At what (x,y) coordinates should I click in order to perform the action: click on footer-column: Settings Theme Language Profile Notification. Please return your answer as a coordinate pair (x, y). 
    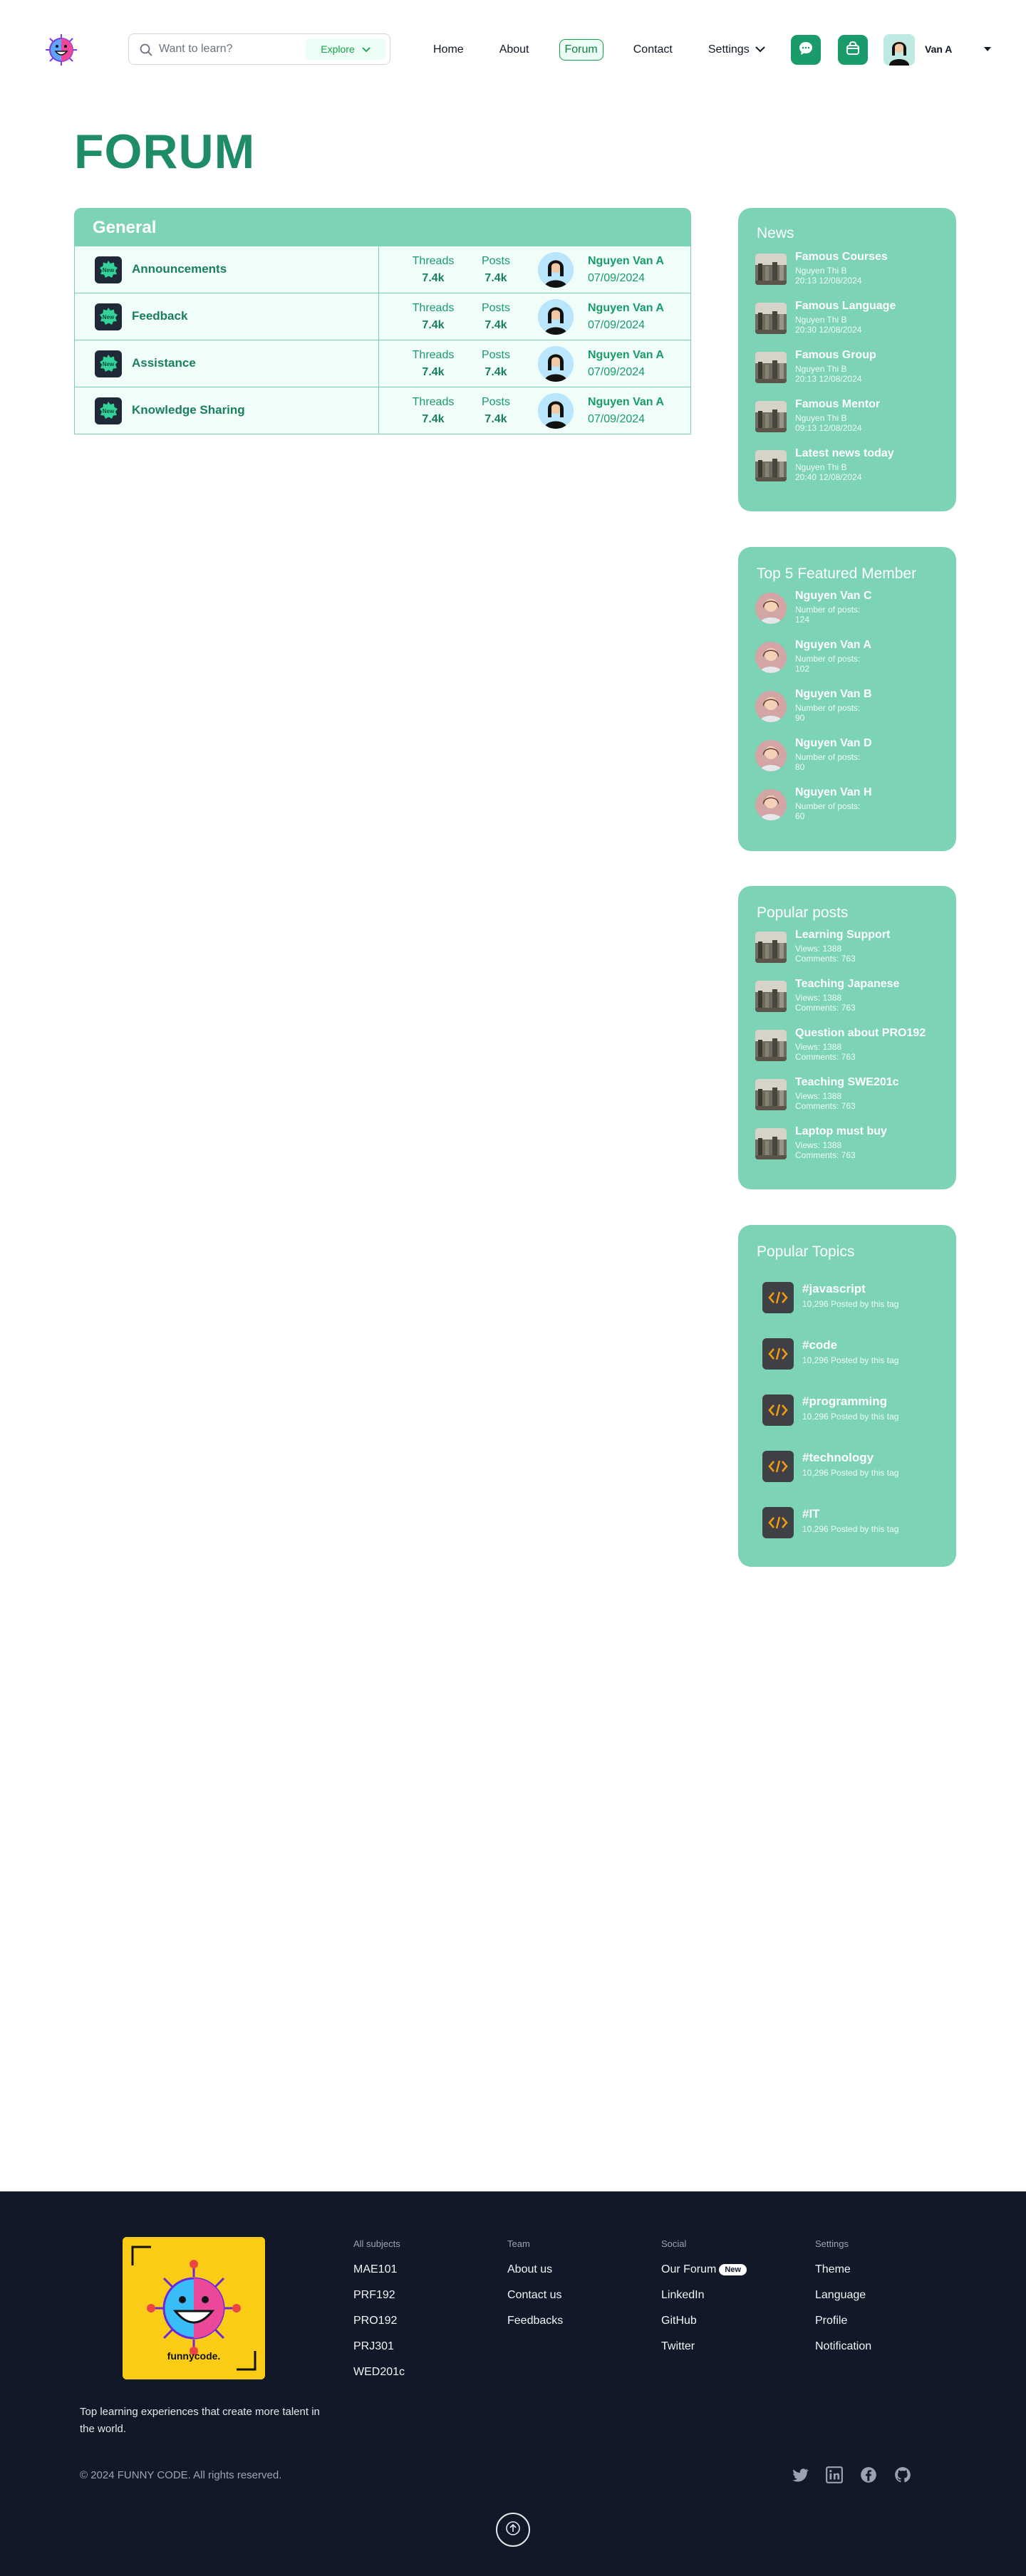
    Looking at the image, I should click on (843, 2302).